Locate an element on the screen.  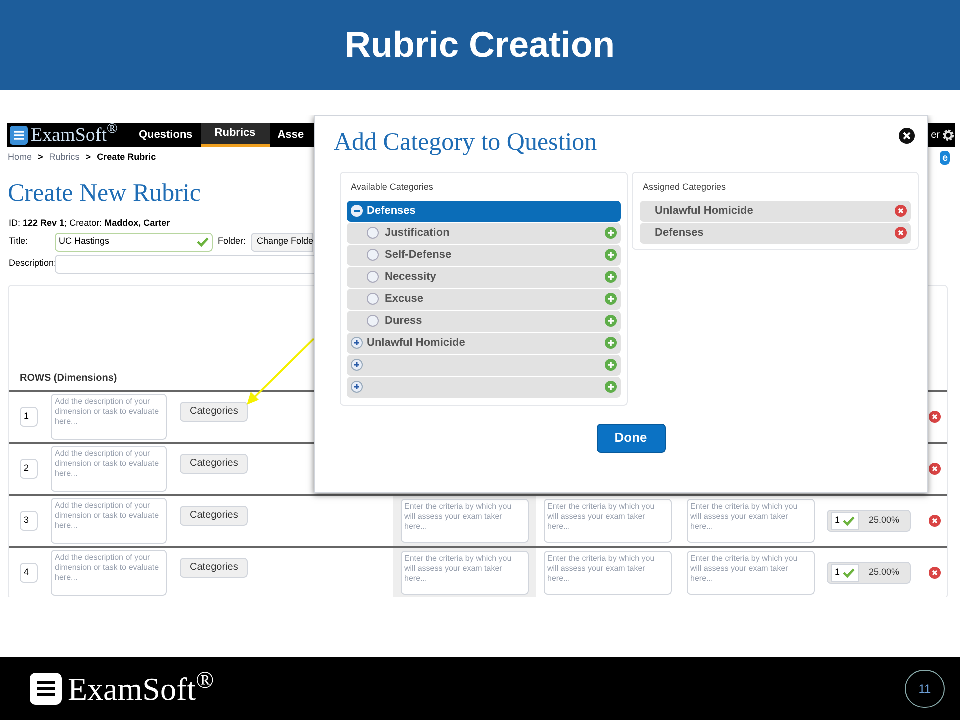
subcategory-item: Justification is located at coordinates (484, 233).